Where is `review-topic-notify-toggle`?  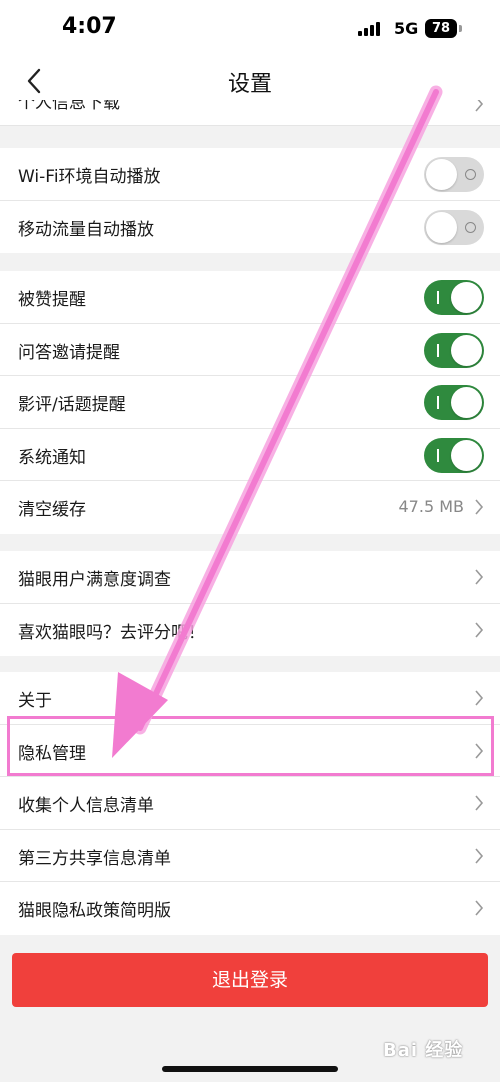 review-topic-notify-toggle is located at coordinates (454, 402).